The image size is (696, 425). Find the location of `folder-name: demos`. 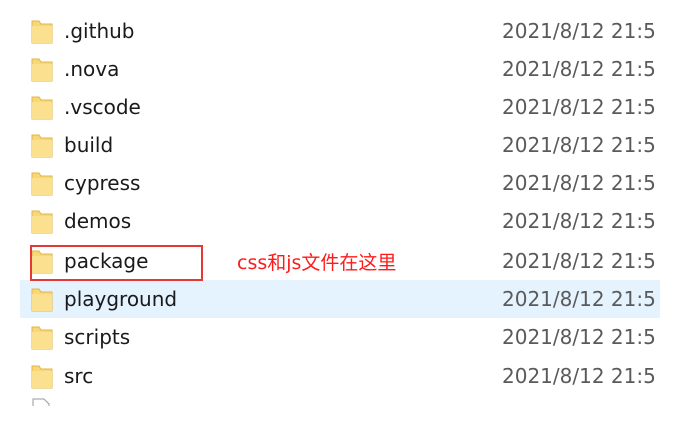

folder-name: demos is located at coordinates (98, 221).